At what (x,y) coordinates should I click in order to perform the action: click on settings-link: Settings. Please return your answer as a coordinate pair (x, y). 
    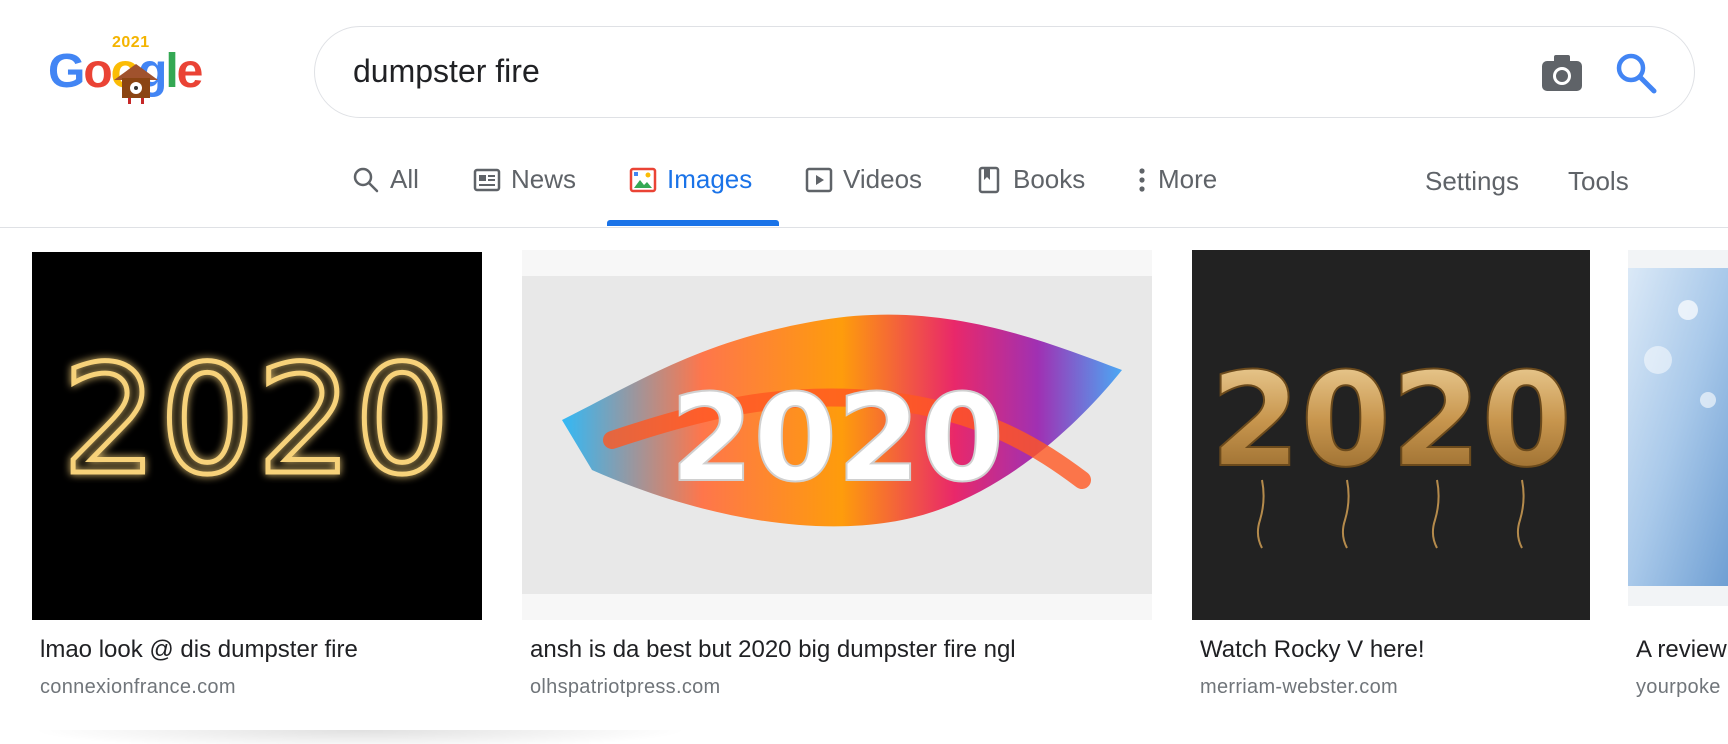
    Looking at the image, I should click on (1472, 181).